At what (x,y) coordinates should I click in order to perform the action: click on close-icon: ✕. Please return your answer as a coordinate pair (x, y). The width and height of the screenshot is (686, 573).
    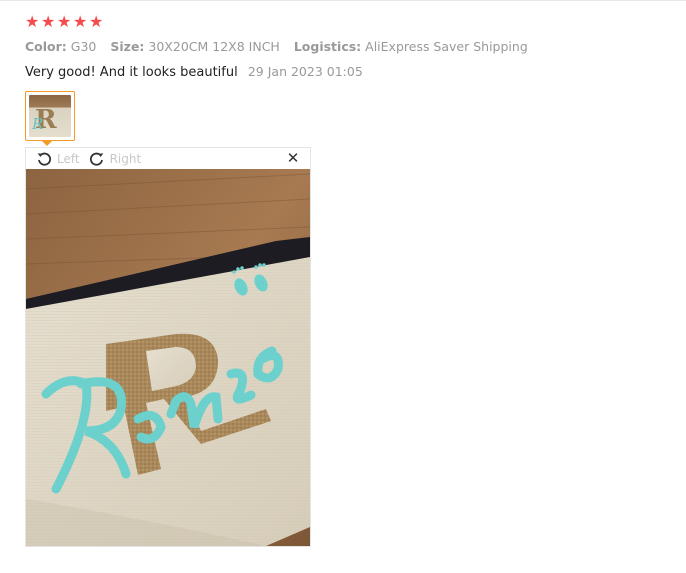
    Looking at the image, I should click on (293, 158).